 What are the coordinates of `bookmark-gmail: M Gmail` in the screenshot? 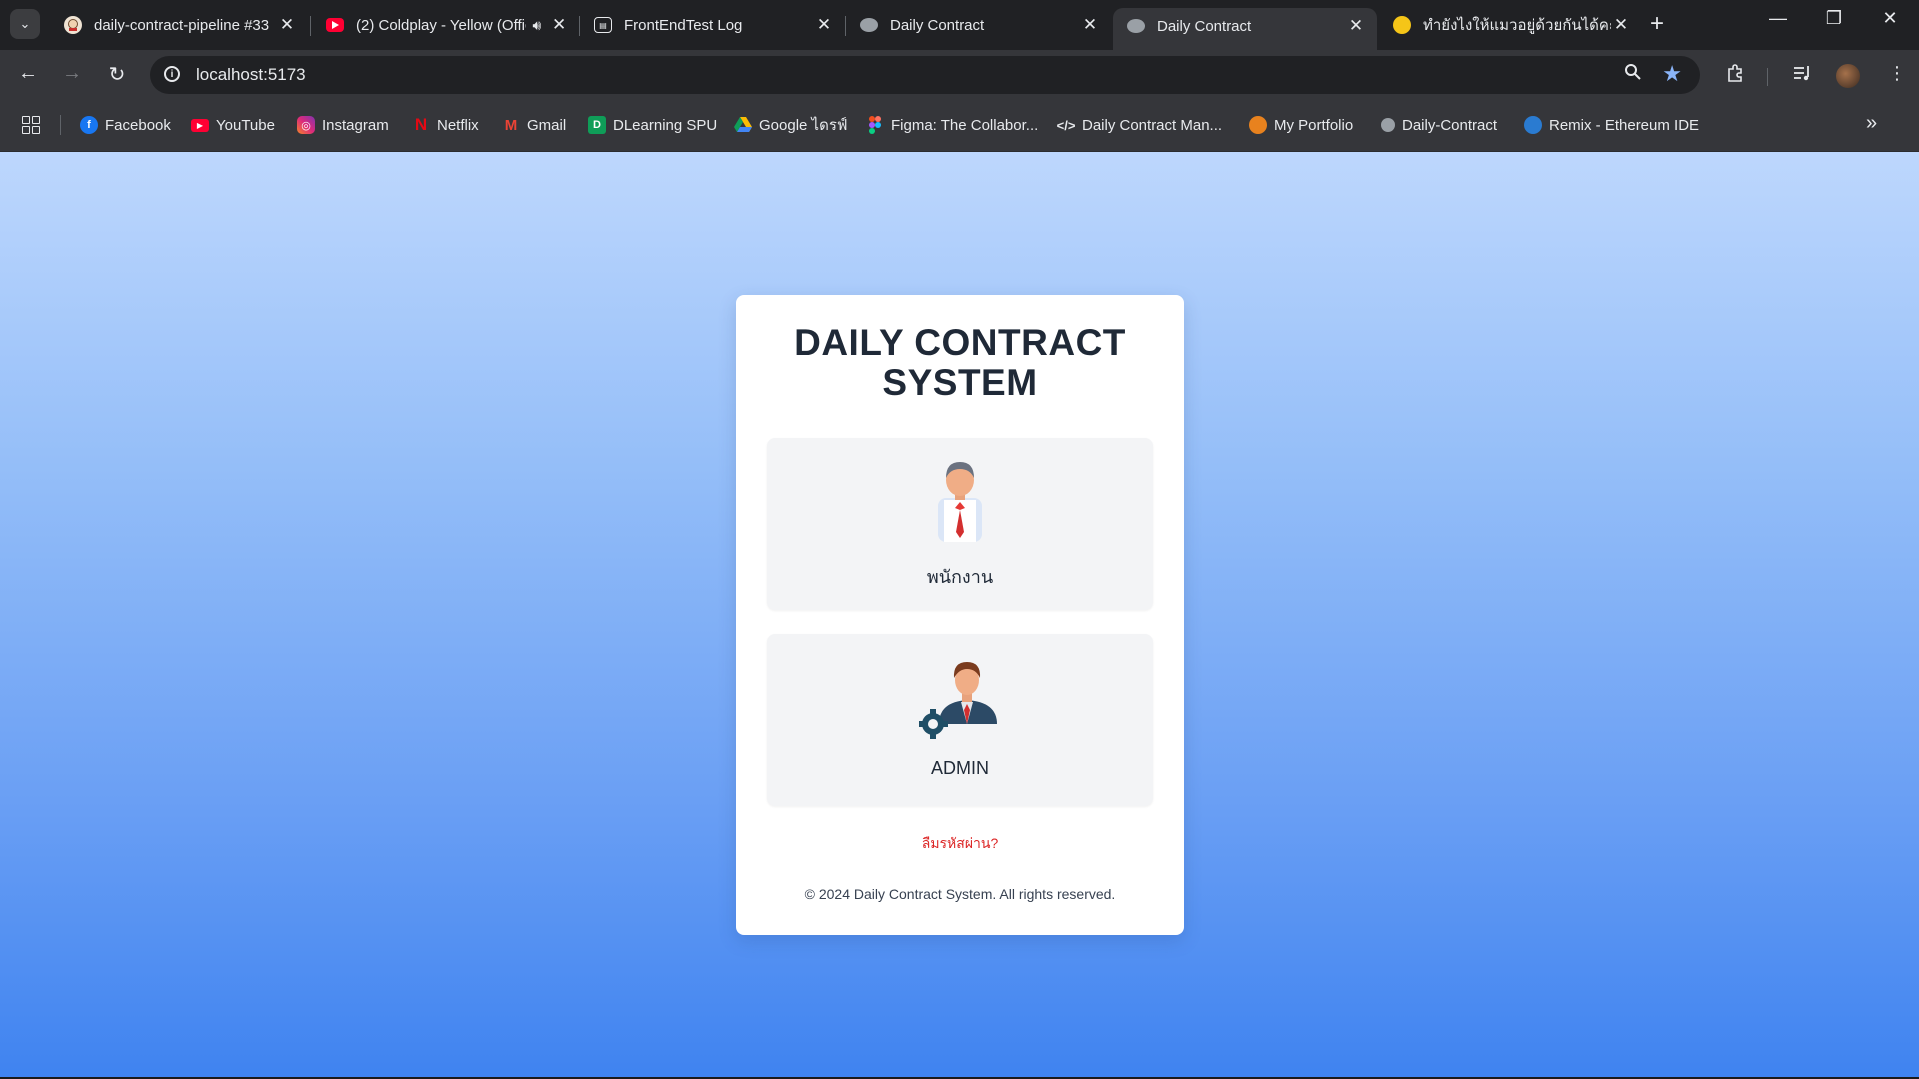 It's located at (534, 125).